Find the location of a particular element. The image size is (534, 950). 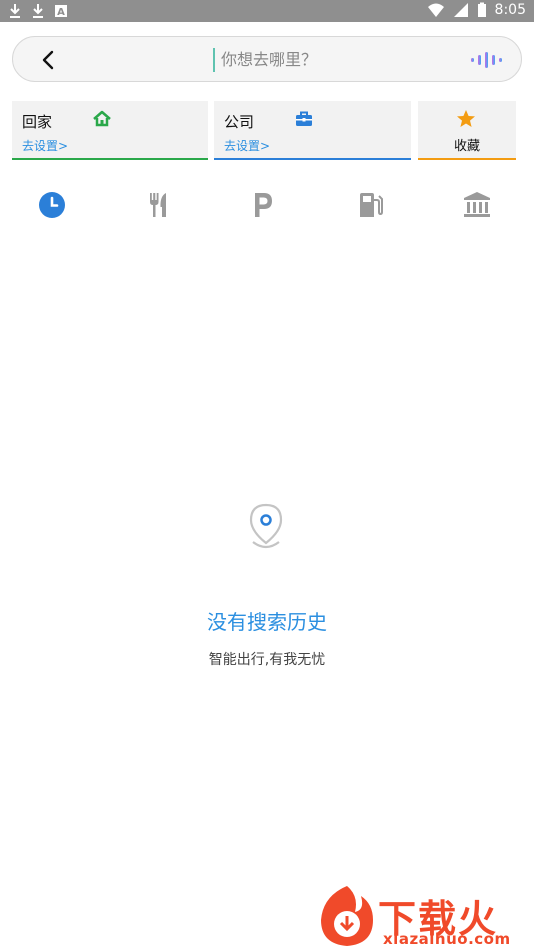

svg-text: A is located at coordinates (61, 12).